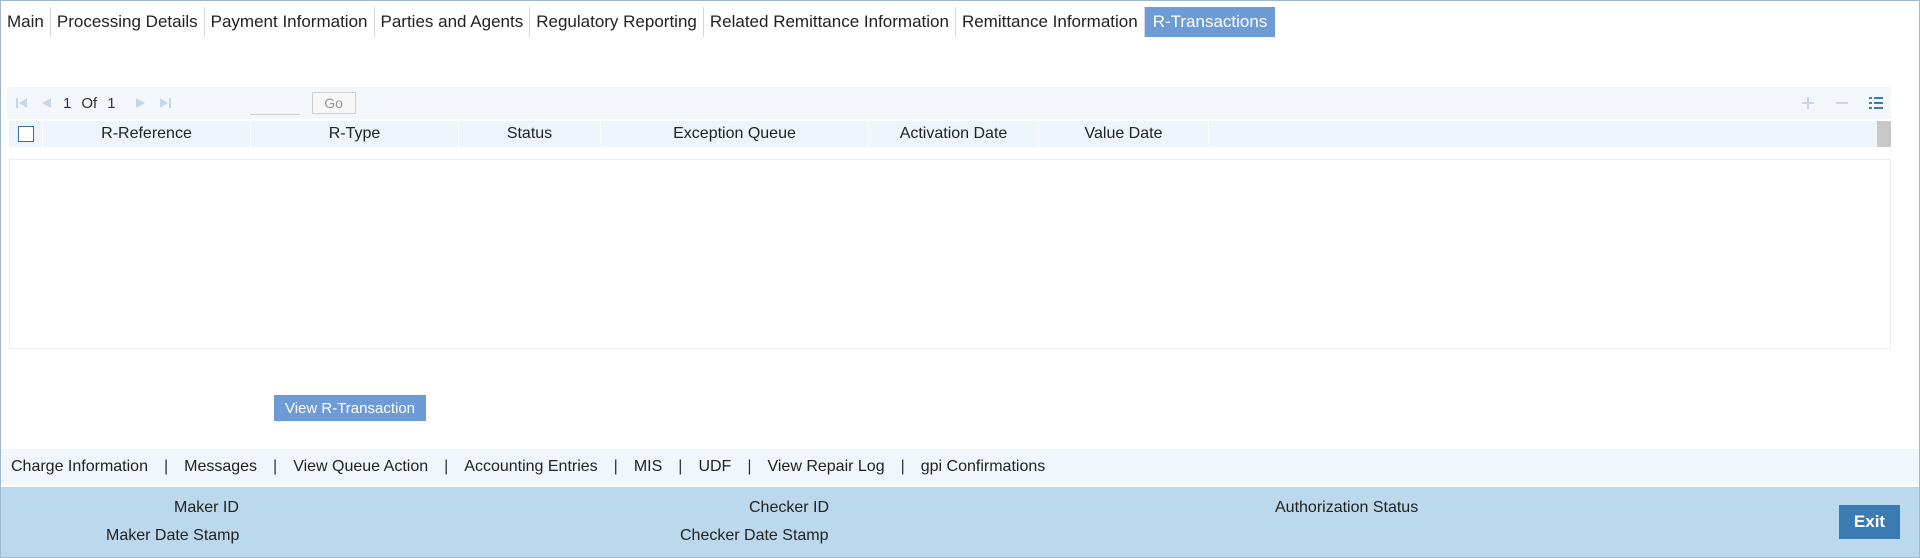  Describe the element at coordinates (648, 467) in the screenshot. I see `mis-link: MIS` at that location.